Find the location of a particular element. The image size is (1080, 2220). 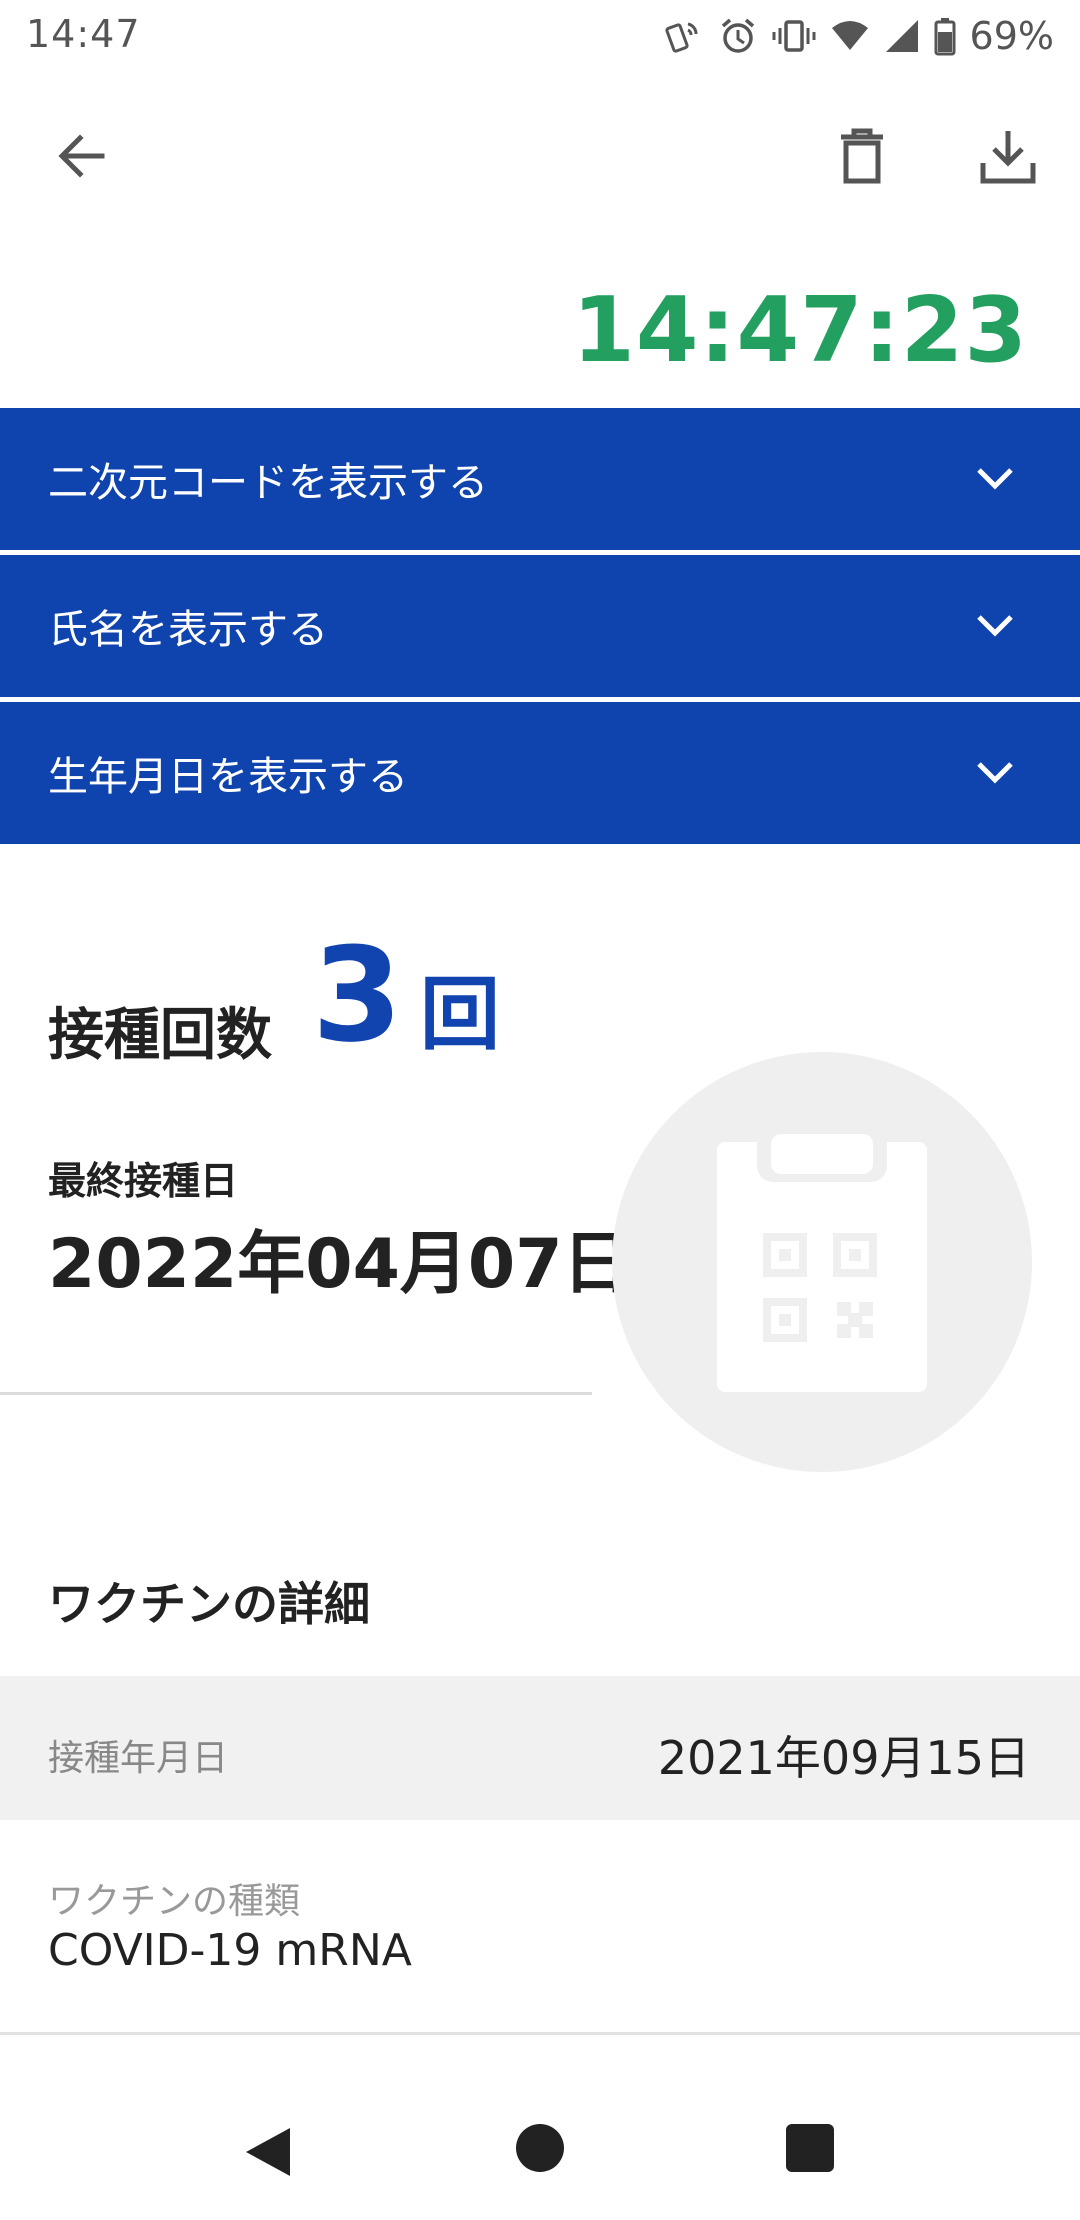

app-bar is located at coordinates (540, 155).